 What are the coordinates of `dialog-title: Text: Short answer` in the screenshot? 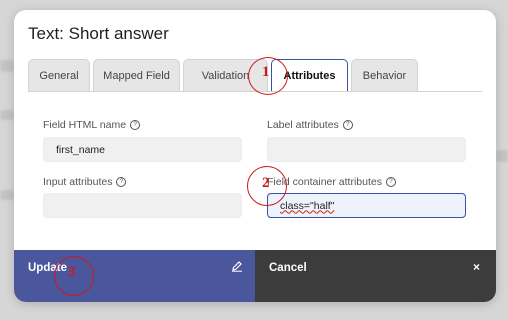 It's located at (98, 33).